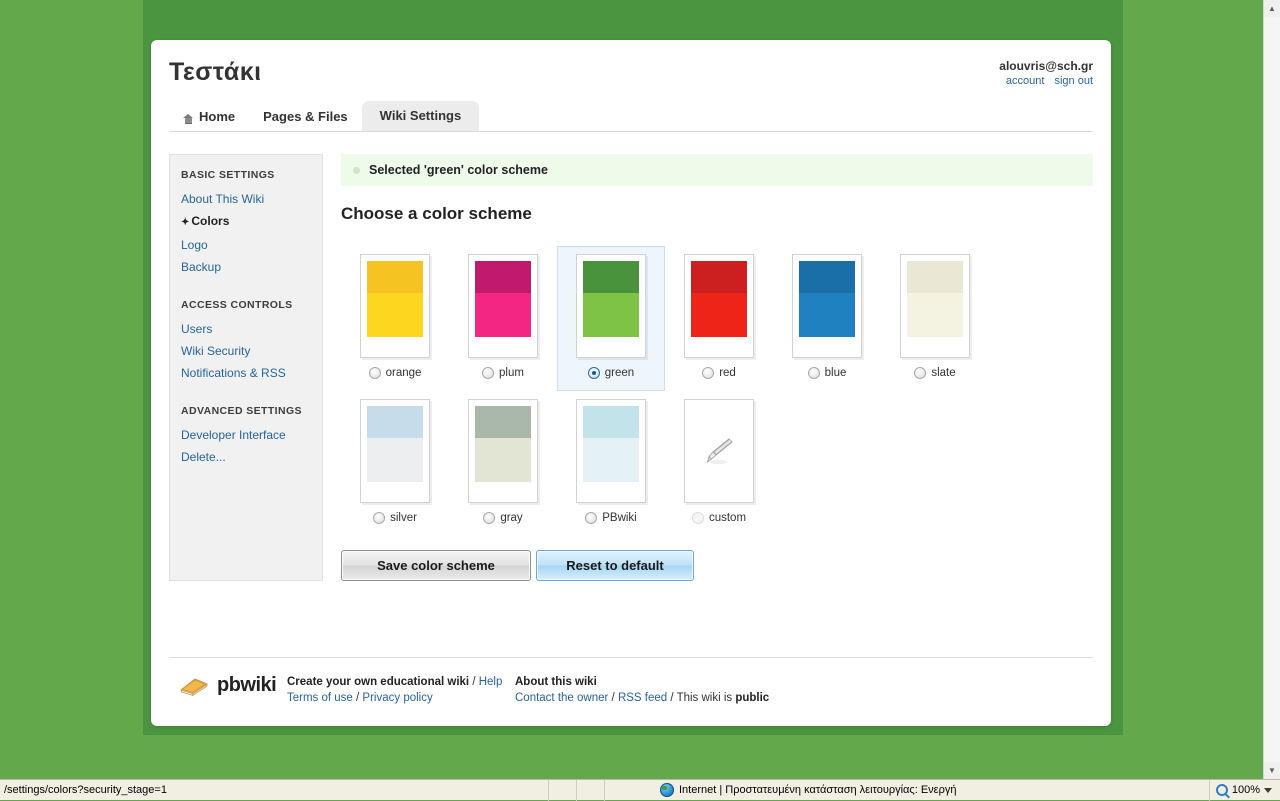 This screenshot has width=1280, height=801. I want to click on radio-blue, so click(813, 373).